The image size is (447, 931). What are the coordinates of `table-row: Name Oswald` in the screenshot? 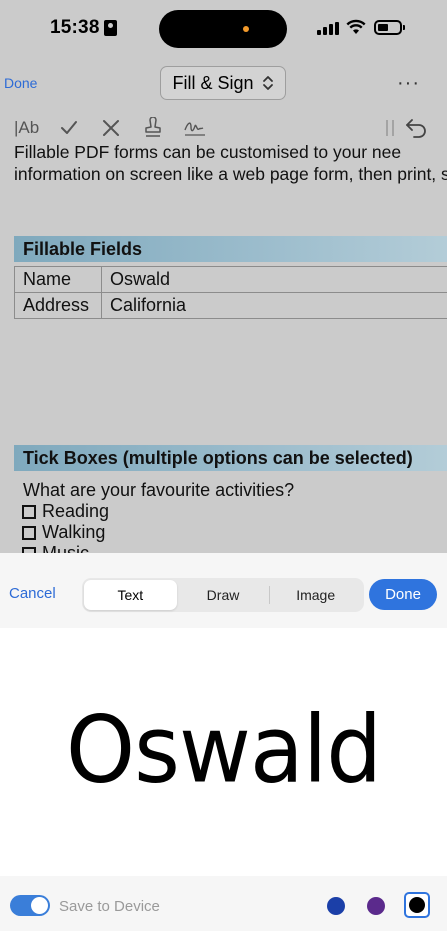 It's located at (230, 279).